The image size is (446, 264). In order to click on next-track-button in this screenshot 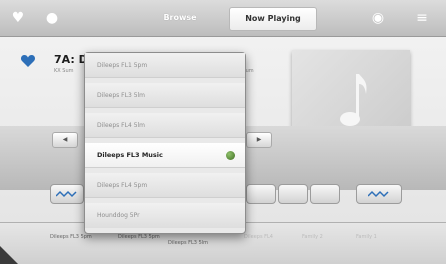, I will do `click(325, 194)`.